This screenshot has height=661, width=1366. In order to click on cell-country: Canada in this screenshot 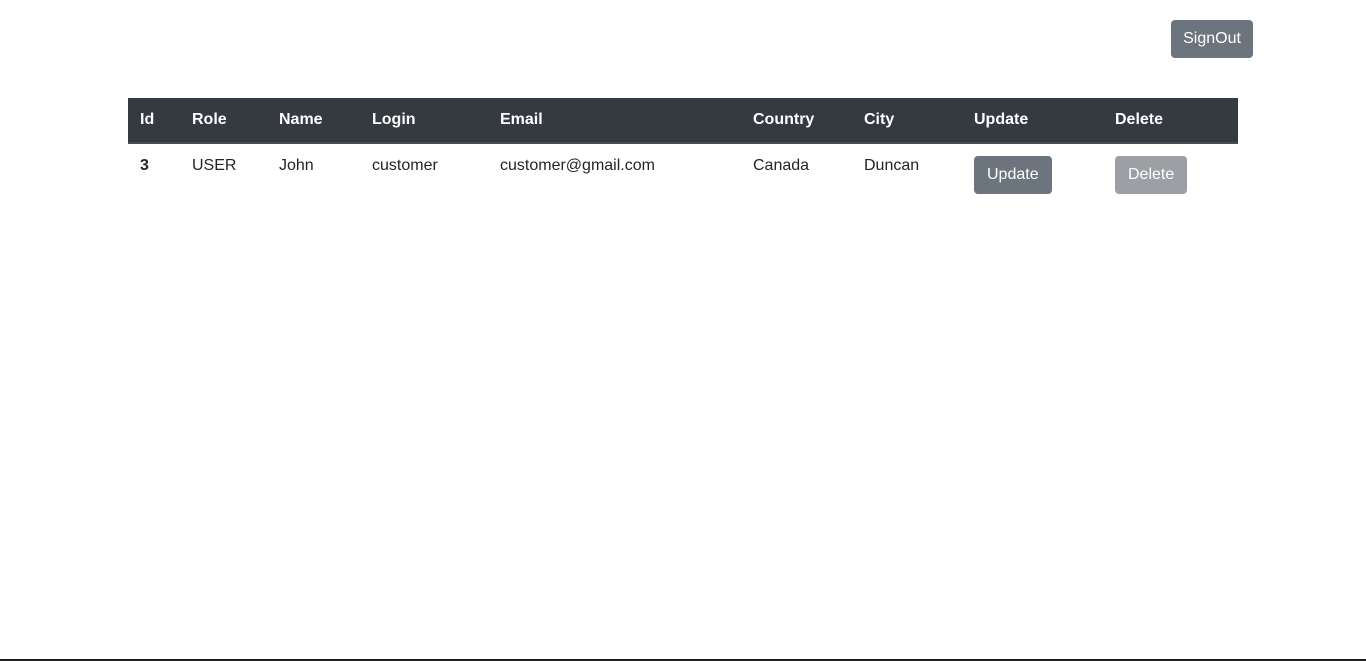, I will do `click(781, 165)`.